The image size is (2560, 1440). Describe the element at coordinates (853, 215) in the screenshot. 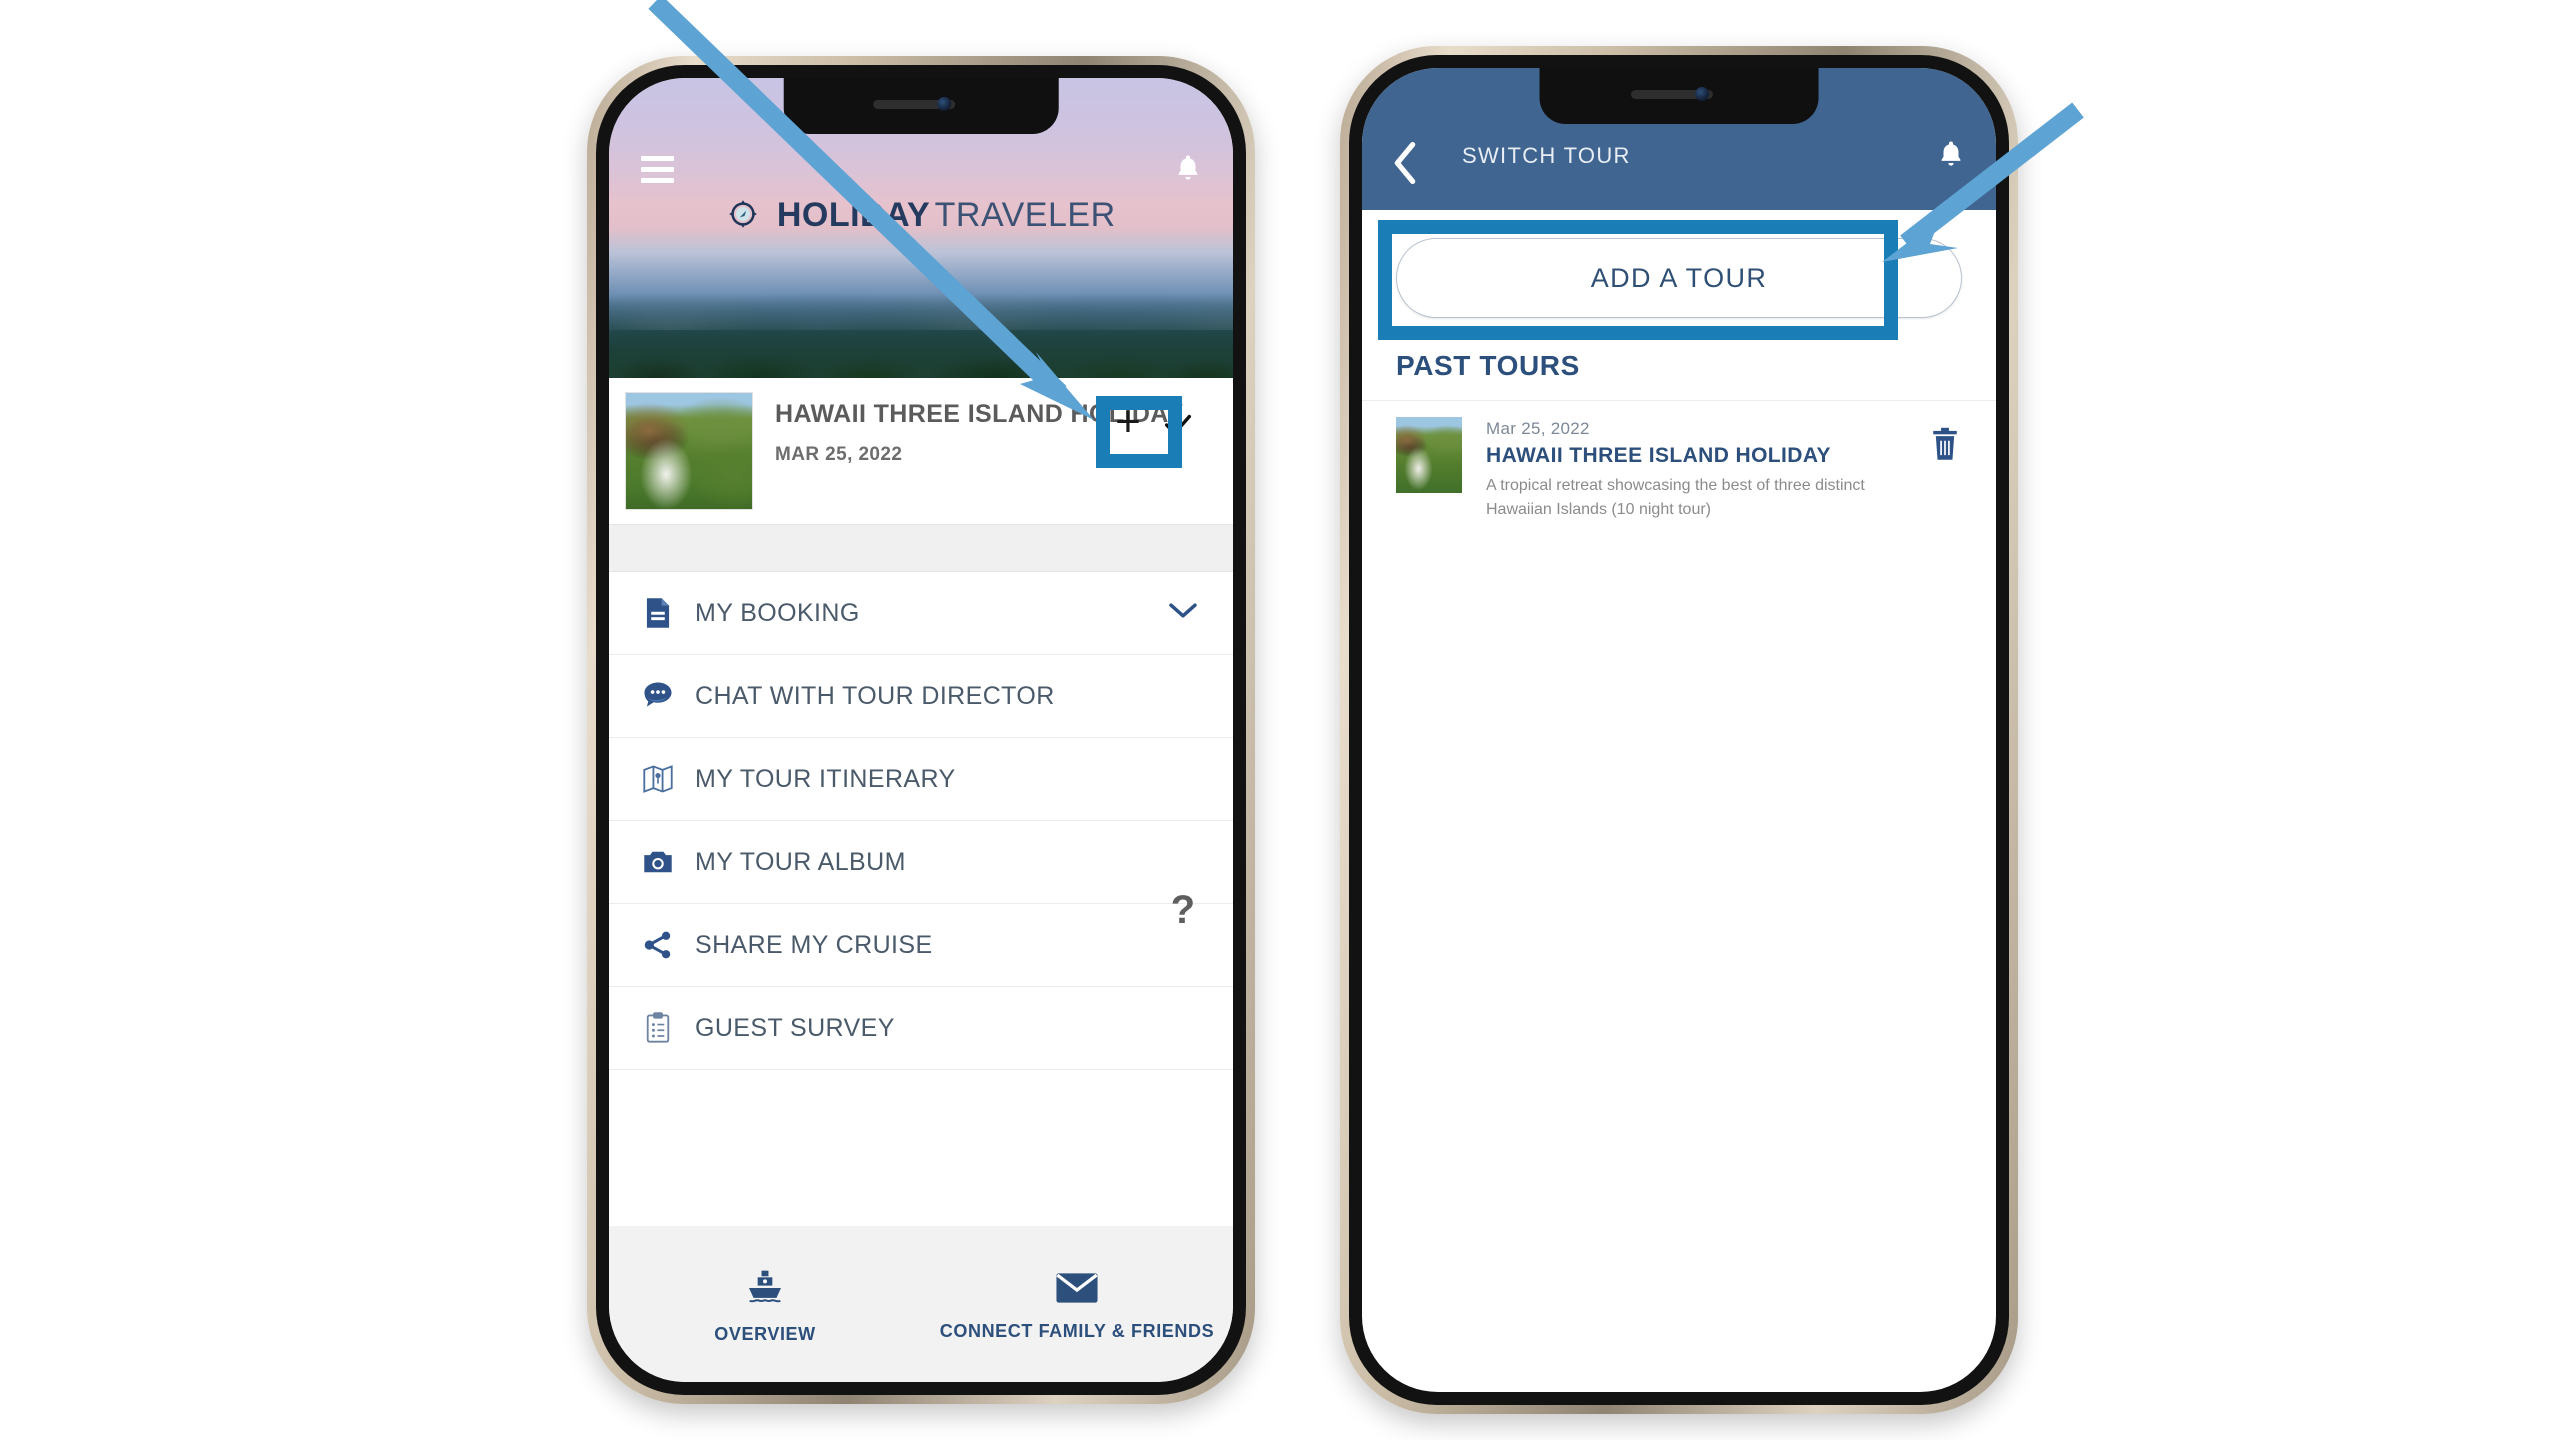

I see `brand-name-bold: HOLIDAY` at that location.